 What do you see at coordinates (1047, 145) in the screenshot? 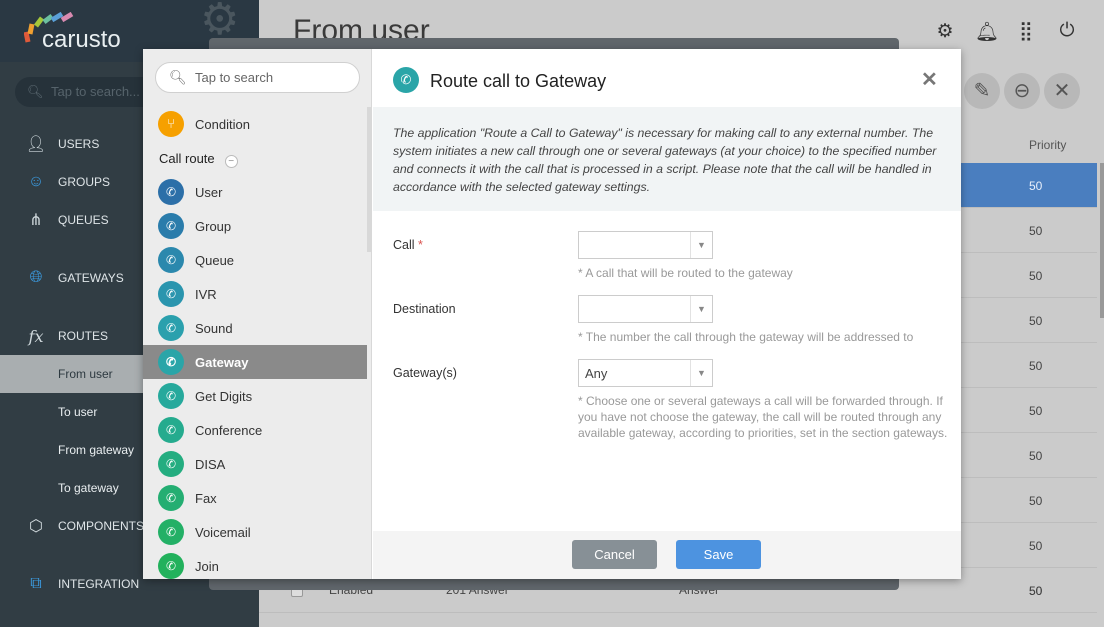
I see `priority-column-header: Priority` at bounding box center [1047, 145].